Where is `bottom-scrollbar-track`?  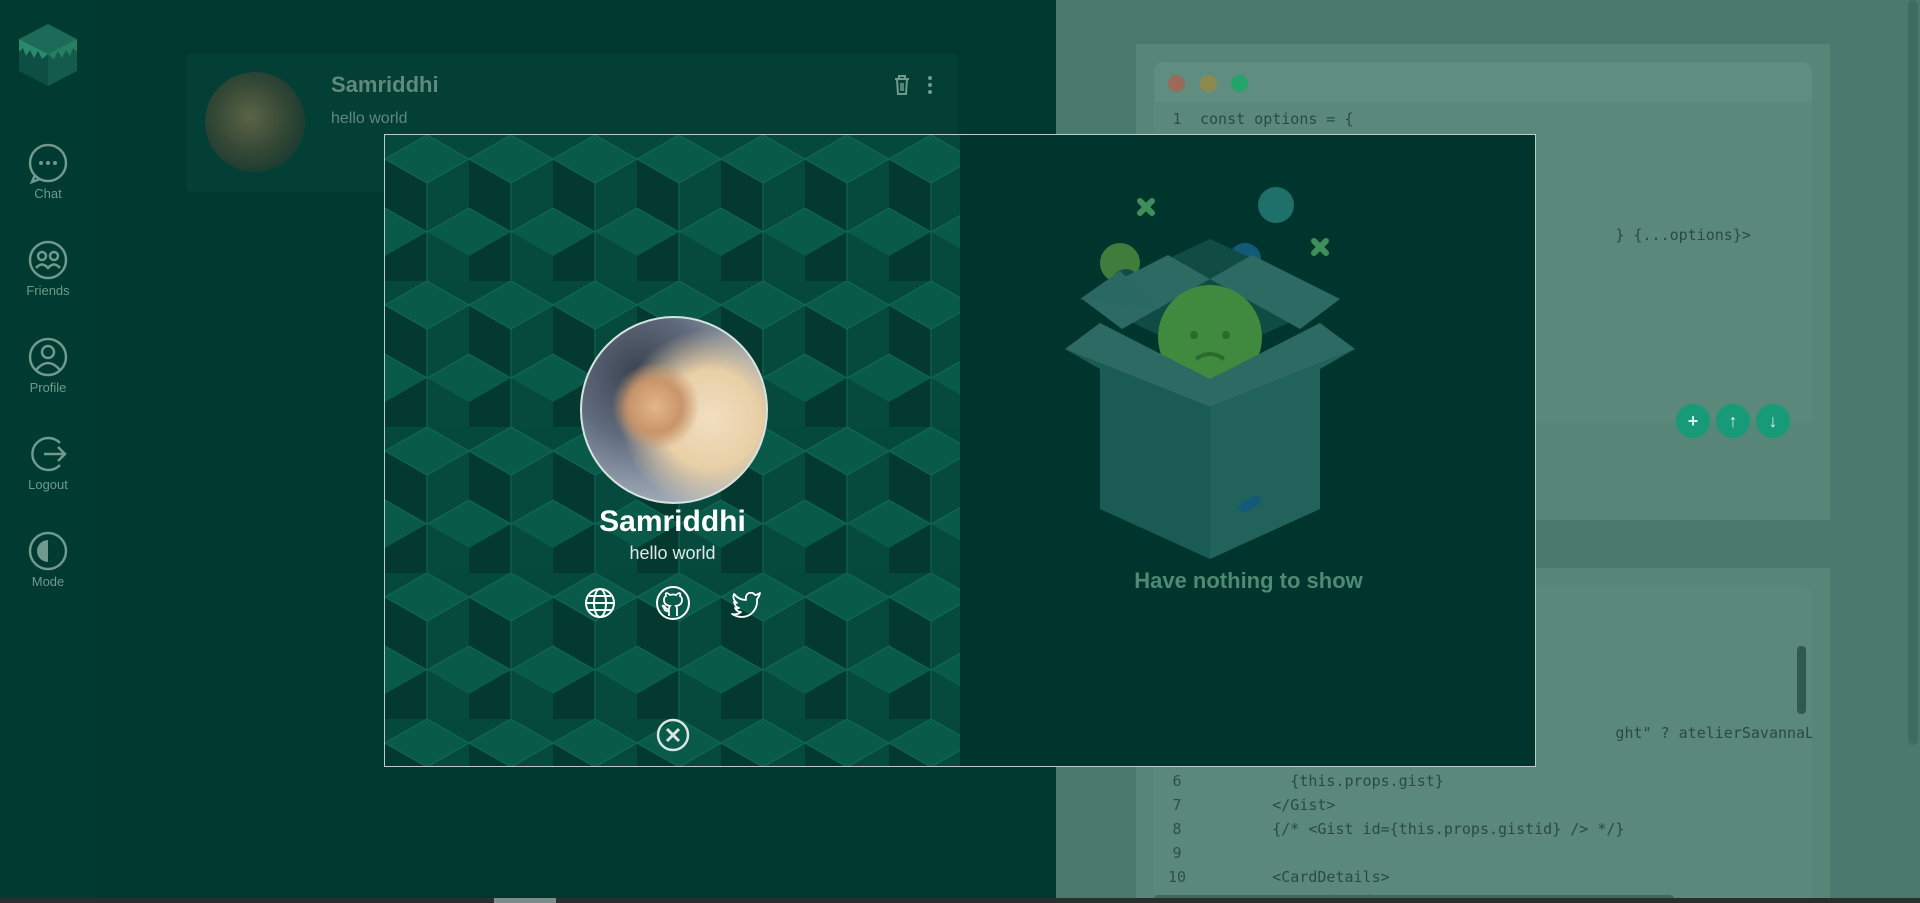
bottom-scrollbar-track is located at coordinates (960, 900).